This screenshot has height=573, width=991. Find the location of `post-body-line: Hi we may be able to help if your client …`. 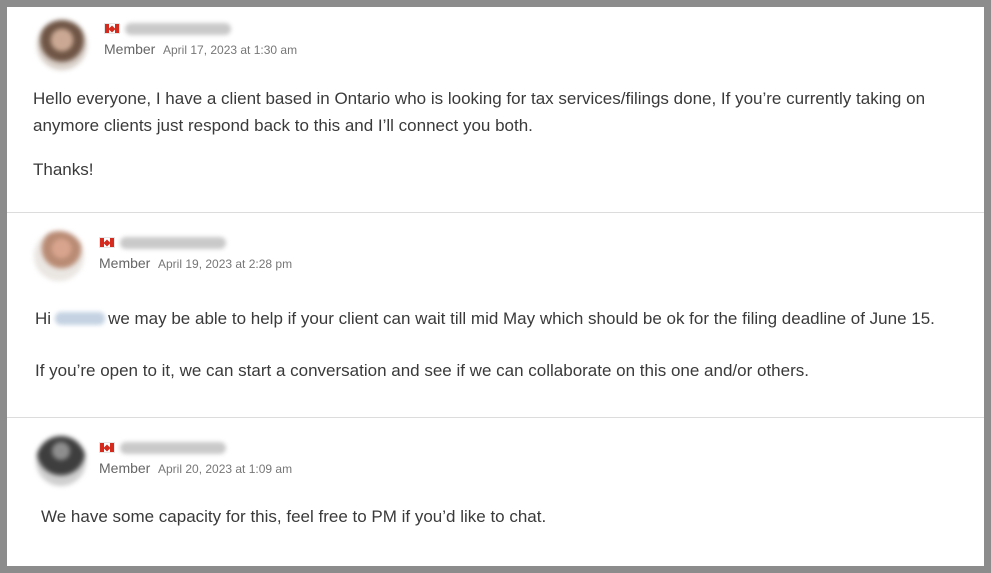

post-body-line: Hi we may be able to help if your client … is located at coordinates (485, 318).